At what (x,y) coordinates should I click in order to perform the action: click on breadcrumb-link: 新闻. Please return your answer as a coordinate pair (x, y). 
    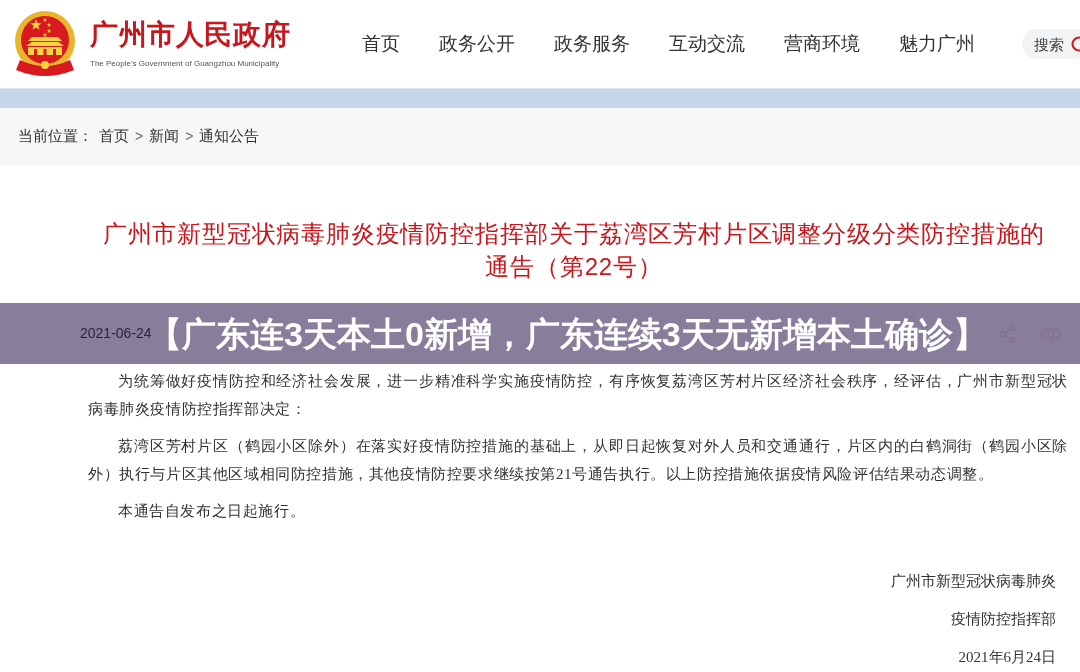
    Looking at the image, I should click on (164, 136).